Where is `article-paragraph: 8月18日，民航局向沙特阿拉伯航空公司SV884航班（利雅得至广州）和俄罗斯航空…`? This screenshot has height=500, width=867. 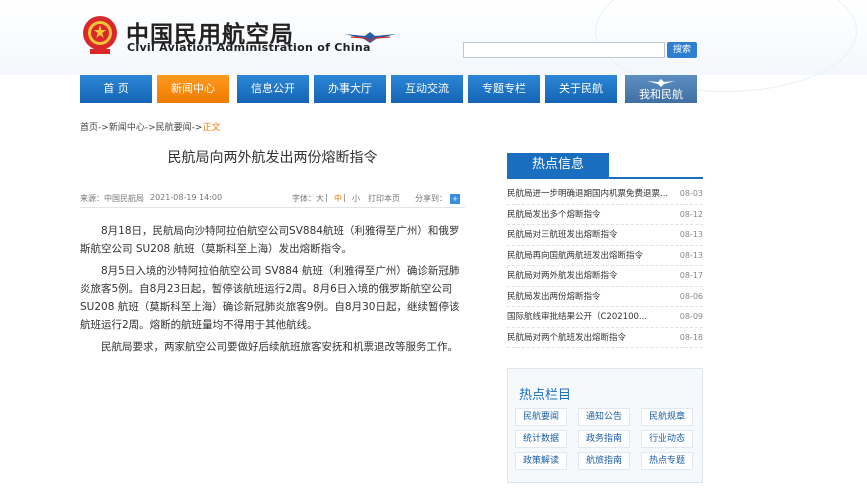
article-paragraph: 8月18日，民航局向沙特阿拉伯航空公司SV884航班（利雅得至广州）和俄罗斯航空… is located at coordinates (270, 240).